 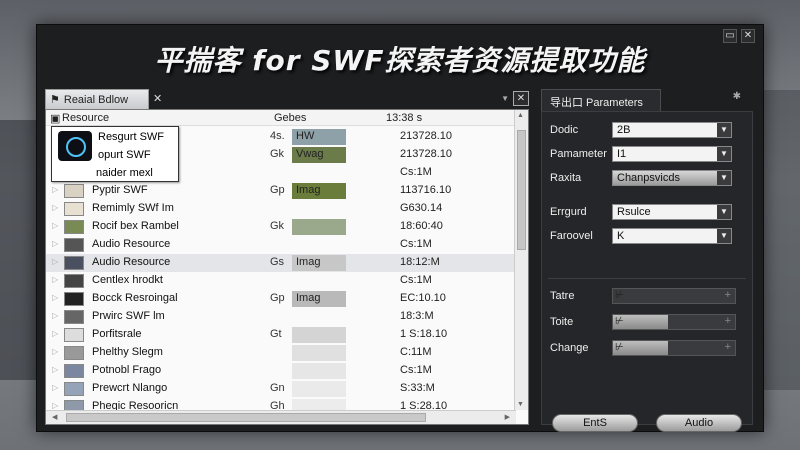 I want to click on scroll-thumb, so click(x=521, y=190).